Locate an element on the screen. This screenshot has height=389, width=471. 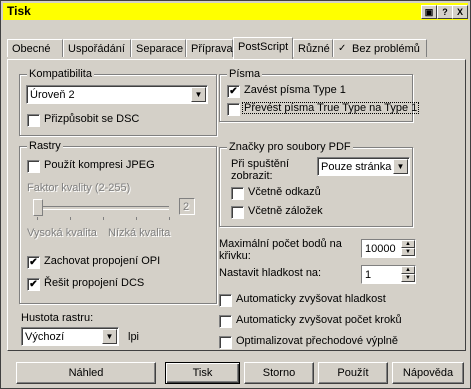
max-points-field: 10000 ▲ ▼ is located at coordinates (388, 248).